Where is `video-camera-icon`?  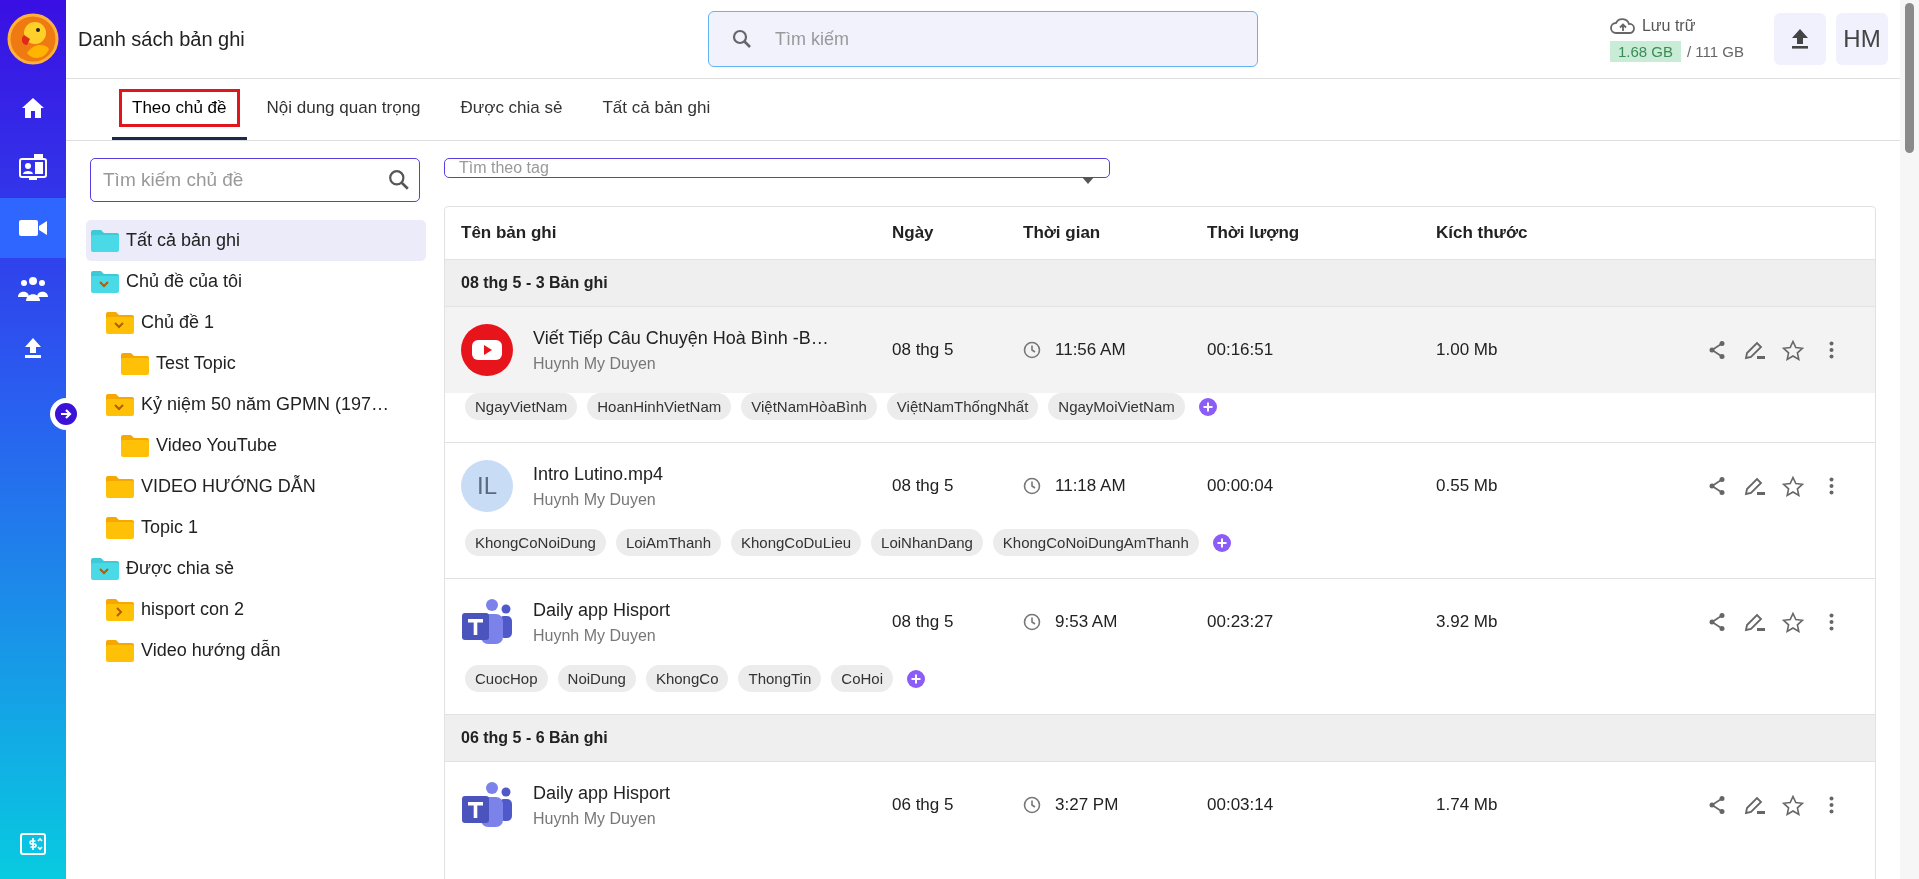 video-camera-icon is located at coordinates (33, 228).